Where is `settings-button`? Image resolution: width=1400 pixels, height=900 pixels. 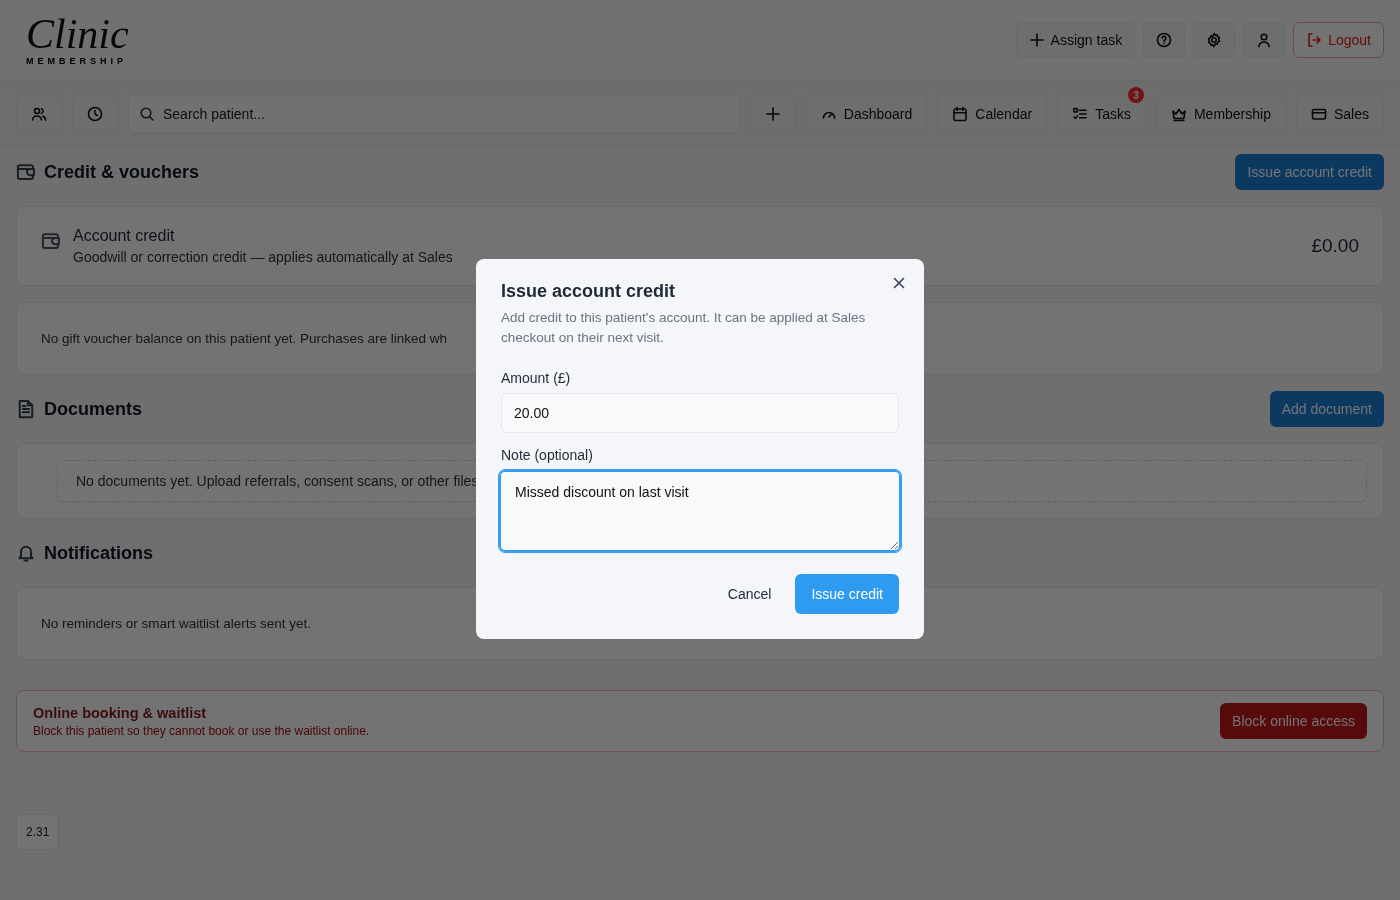 settings-button is located at coordinates (1214, 40).